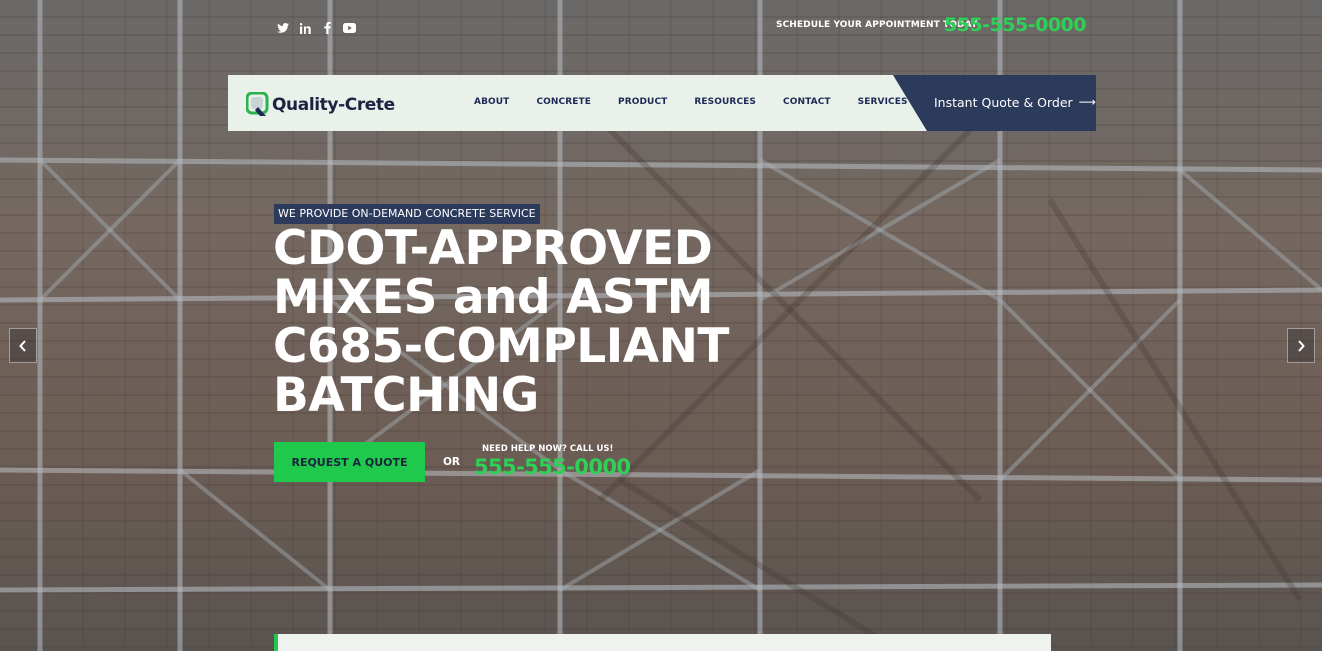 The width and height of the screenshot is (1322, 651). I want to click on slider-next-button, so click(1301, 345).